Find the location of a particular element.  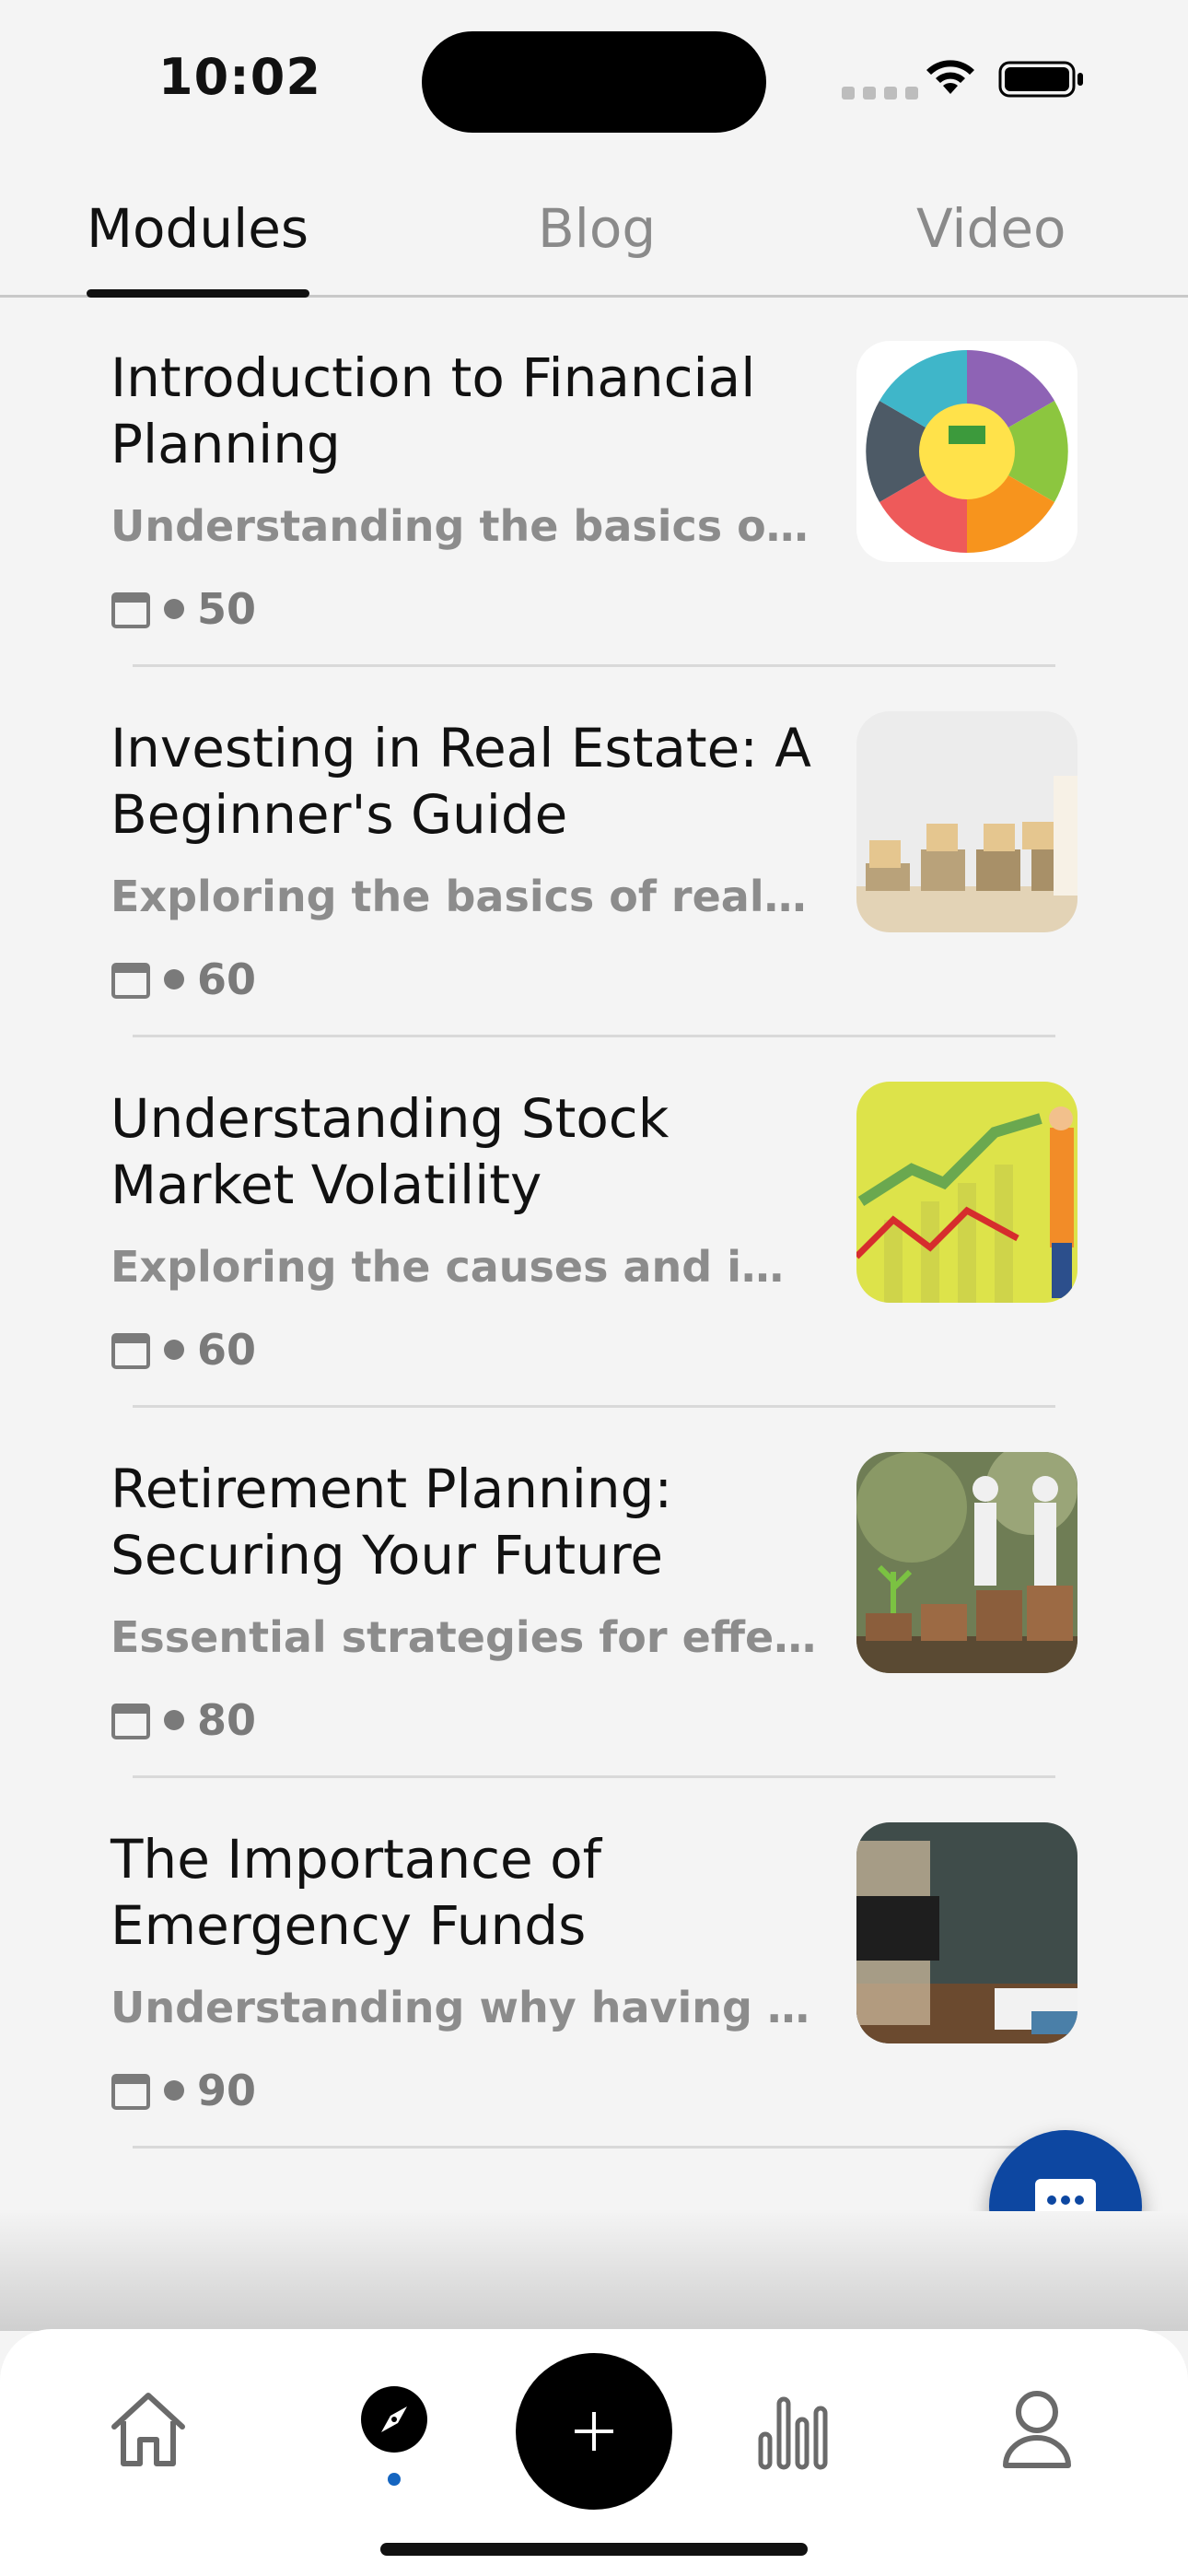

bottom-navigation is located at coordinates (594, 2452).